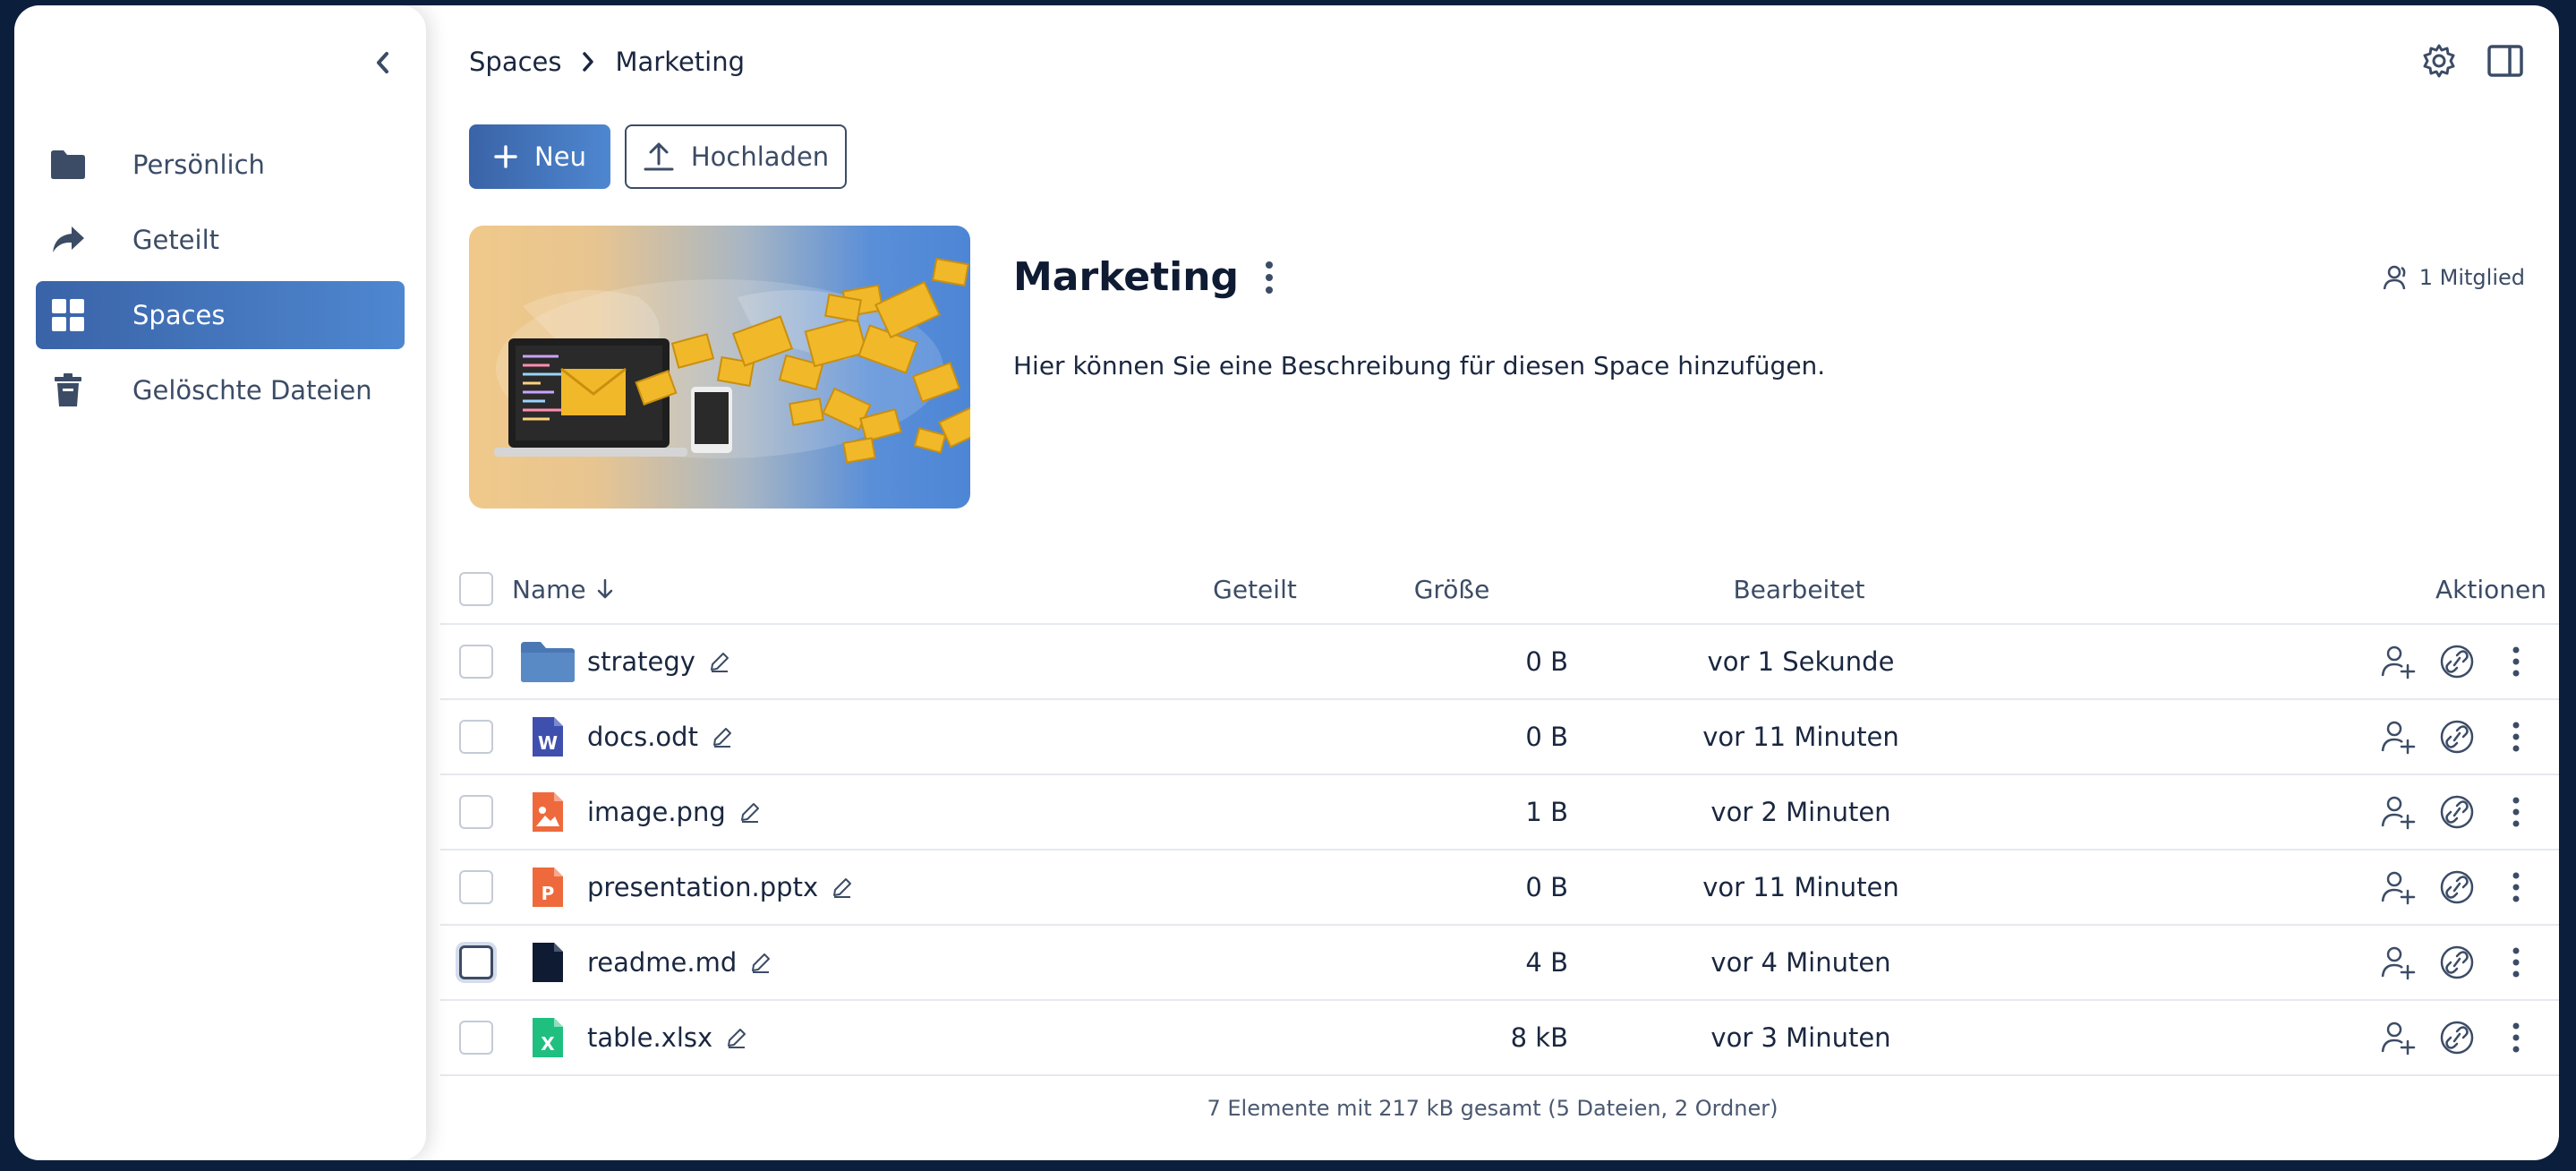 The image size is (2576, 1171). Describe the element at coordinates (736, 156) in the screenshot. I see `upload-button: Hochladen` at that location.